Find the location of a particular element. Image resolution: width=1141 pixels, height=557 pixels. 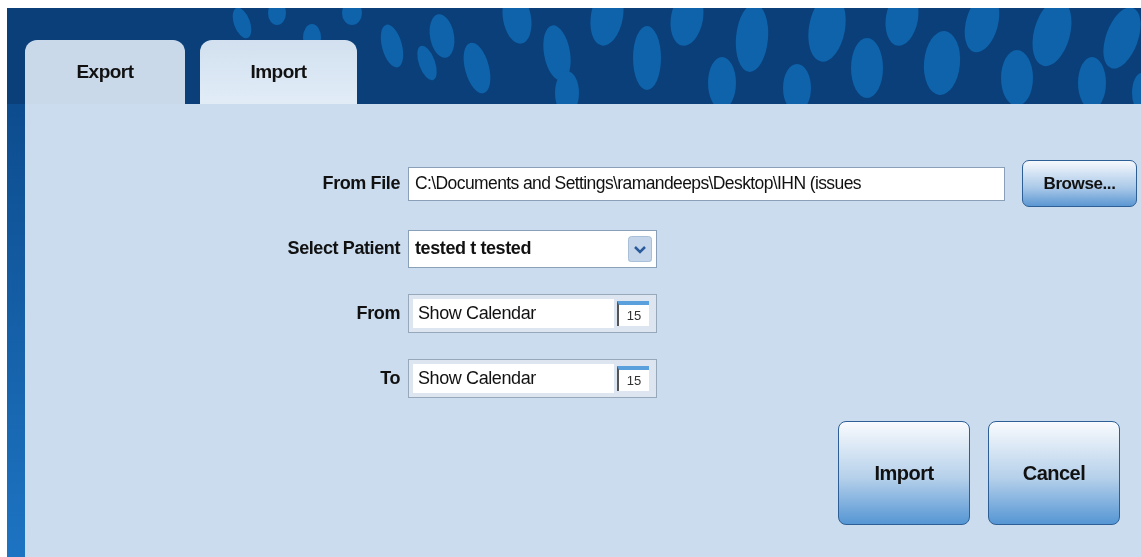

chevron-down-icon is located at coordinates (640, 248).